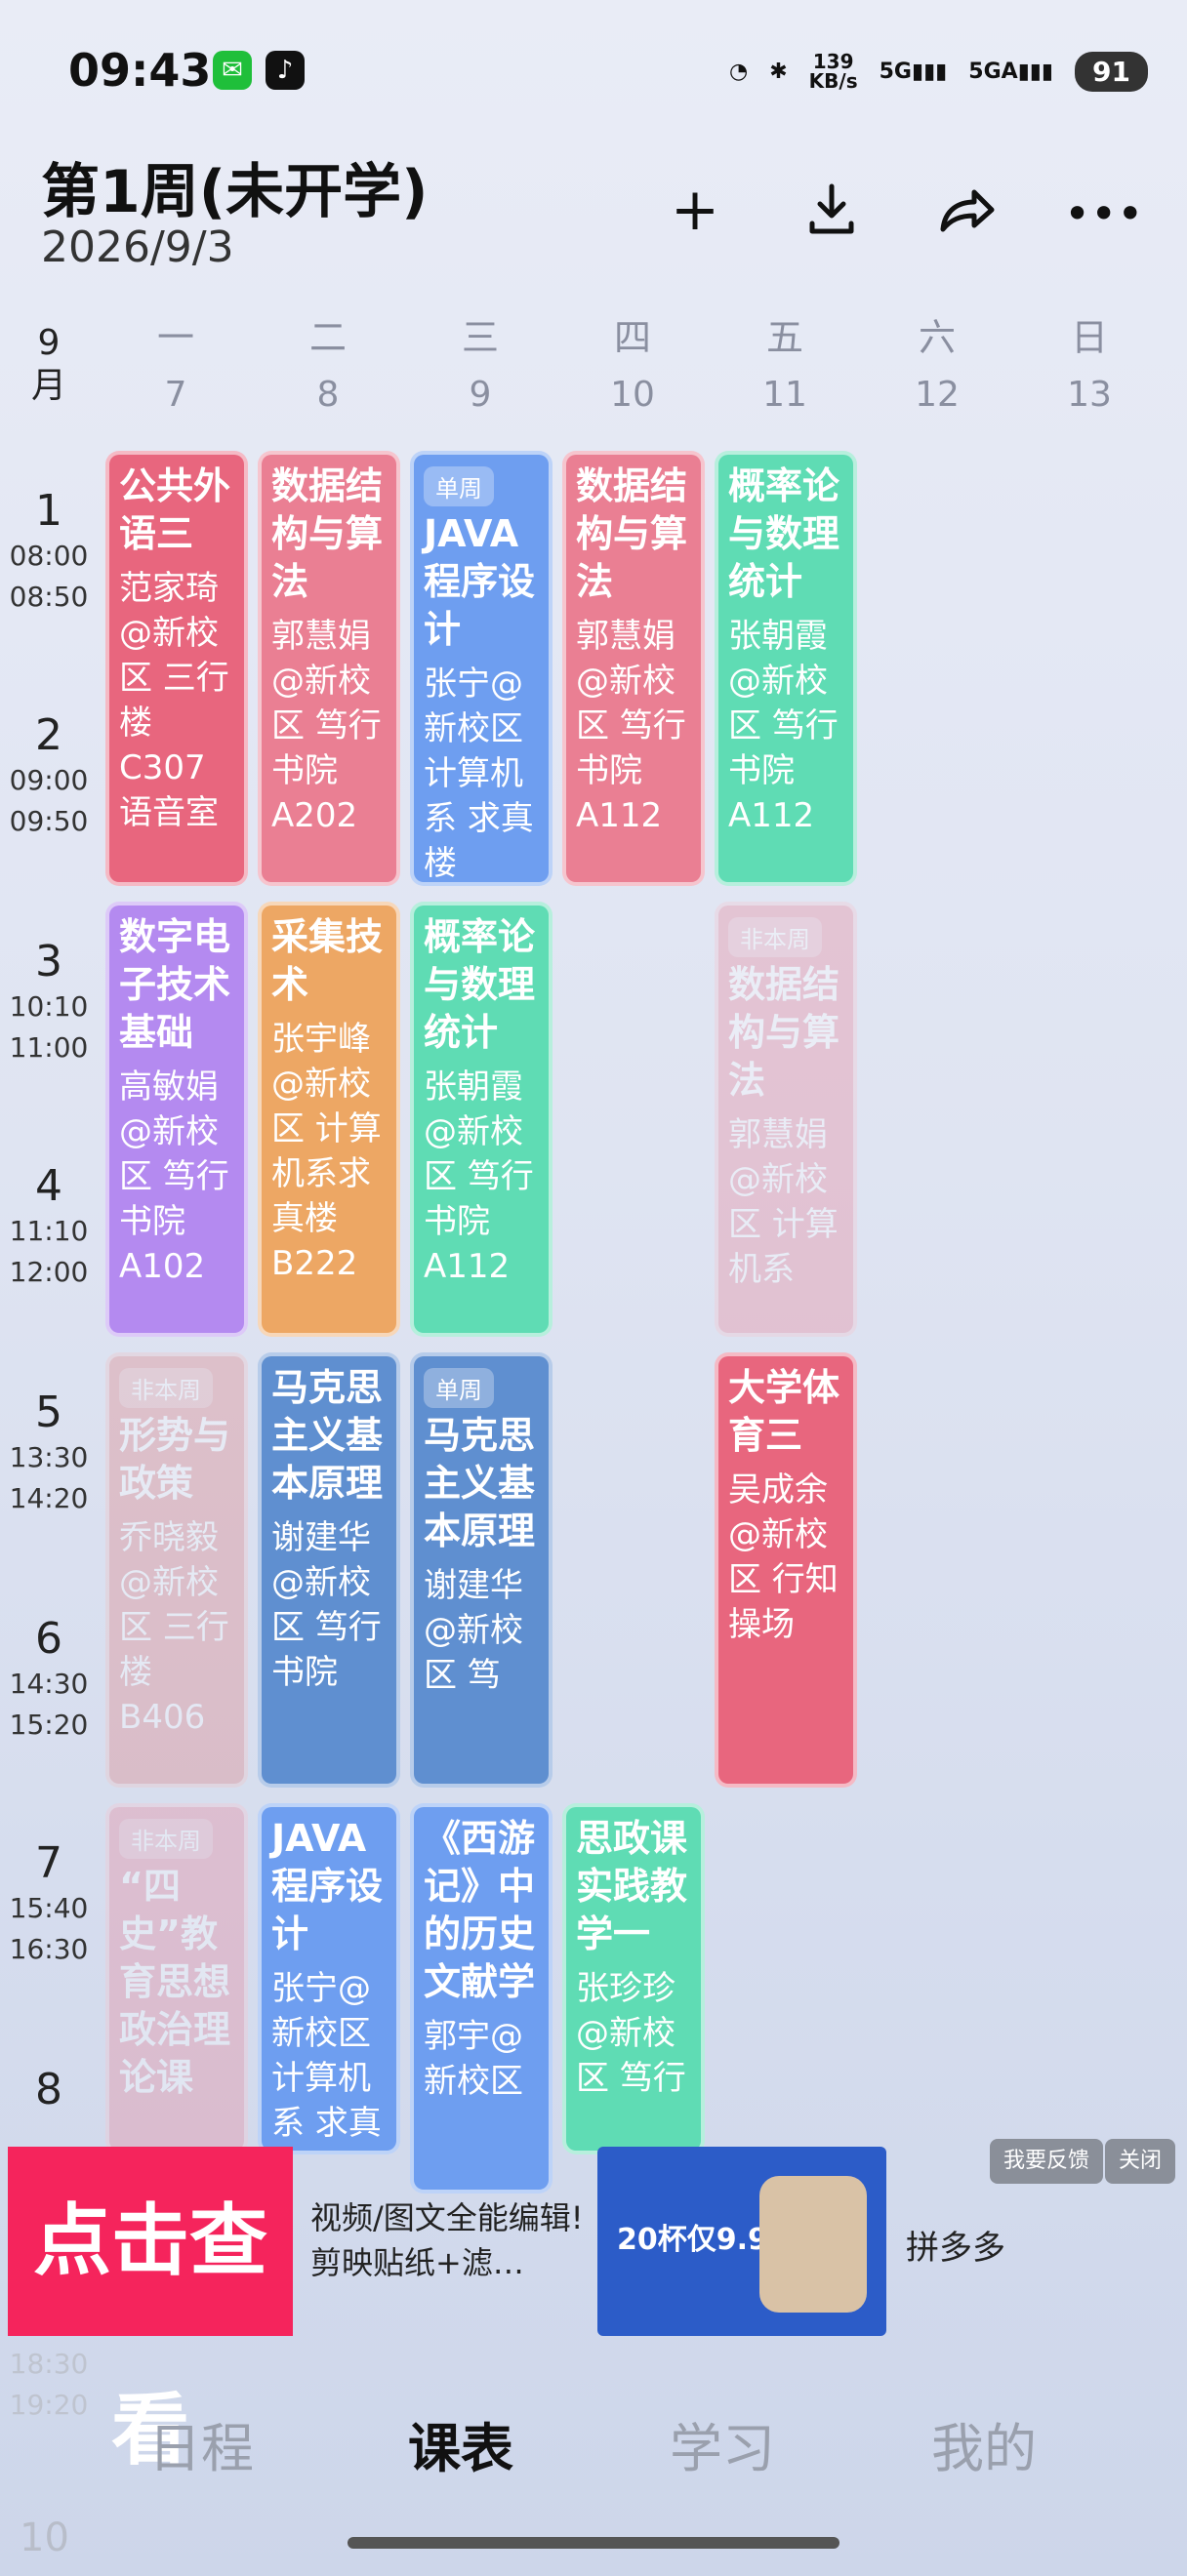  Describe the element at coordinates (137, 247) in the screenshot. I see `current-date: 2026/9/3` at that location.